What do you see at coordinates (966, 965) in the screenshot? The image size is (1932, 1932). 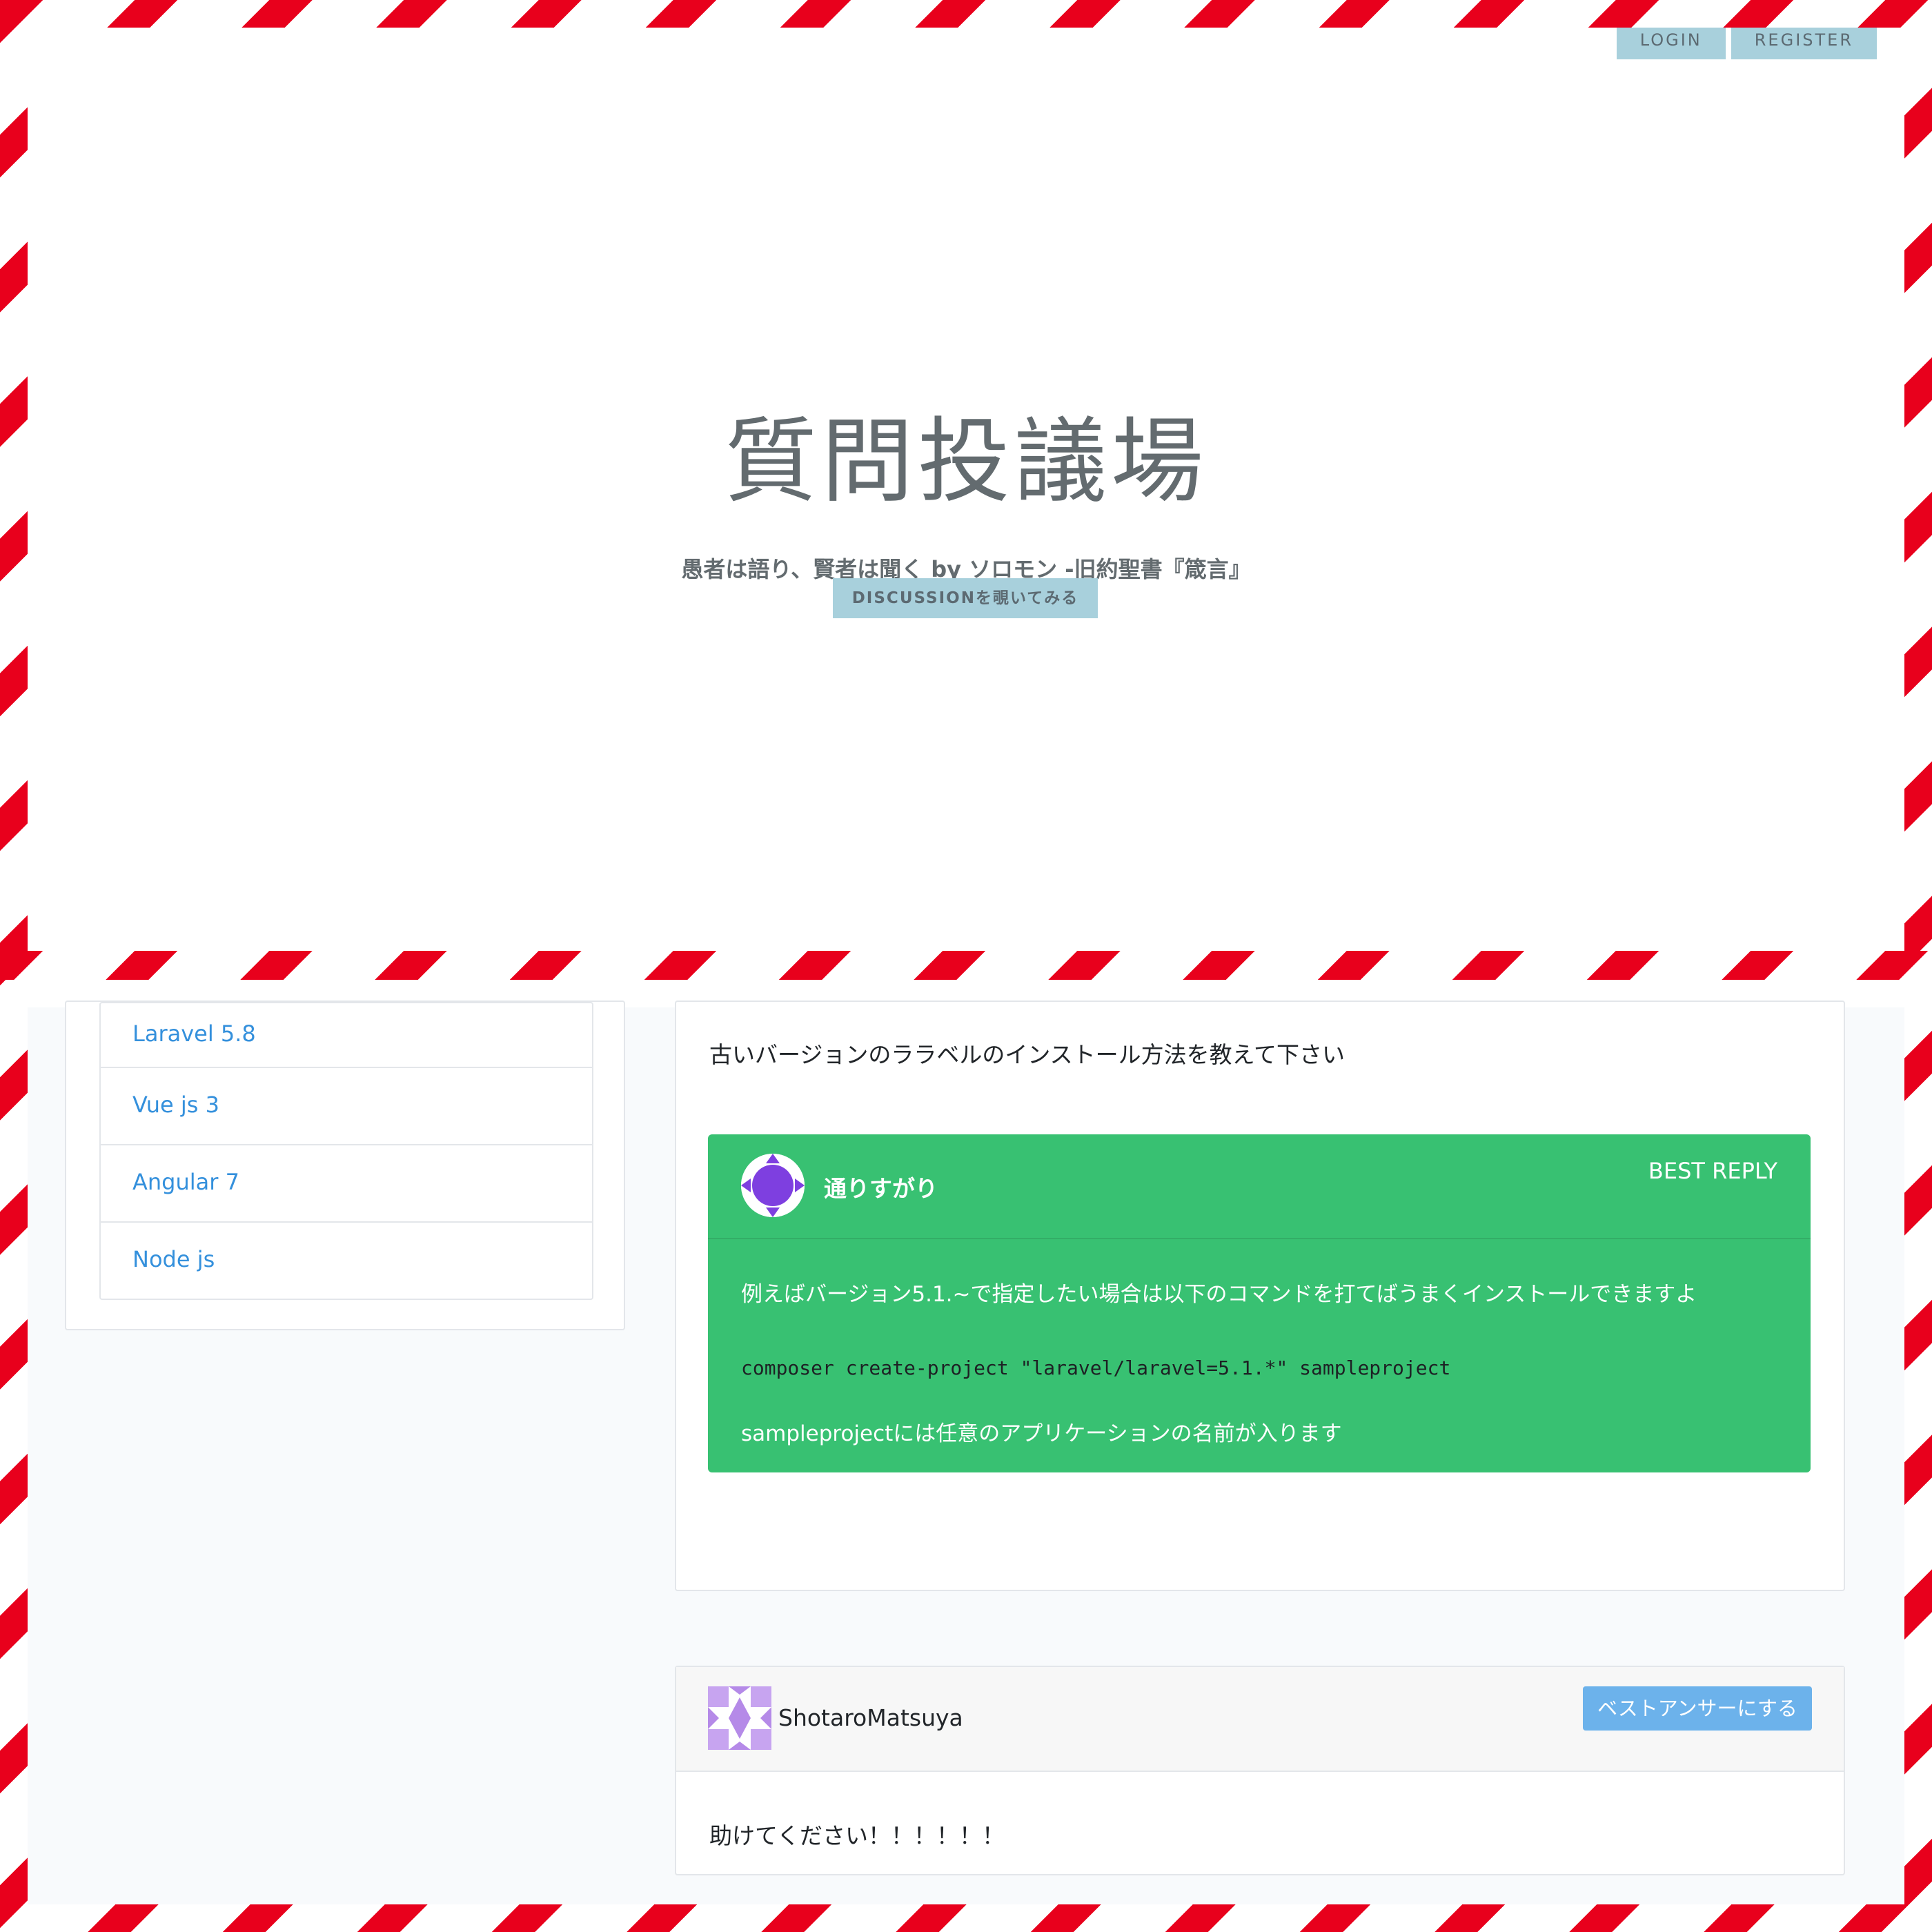 I see `decorative-stripe-divider` at bounding box center [966, 965].